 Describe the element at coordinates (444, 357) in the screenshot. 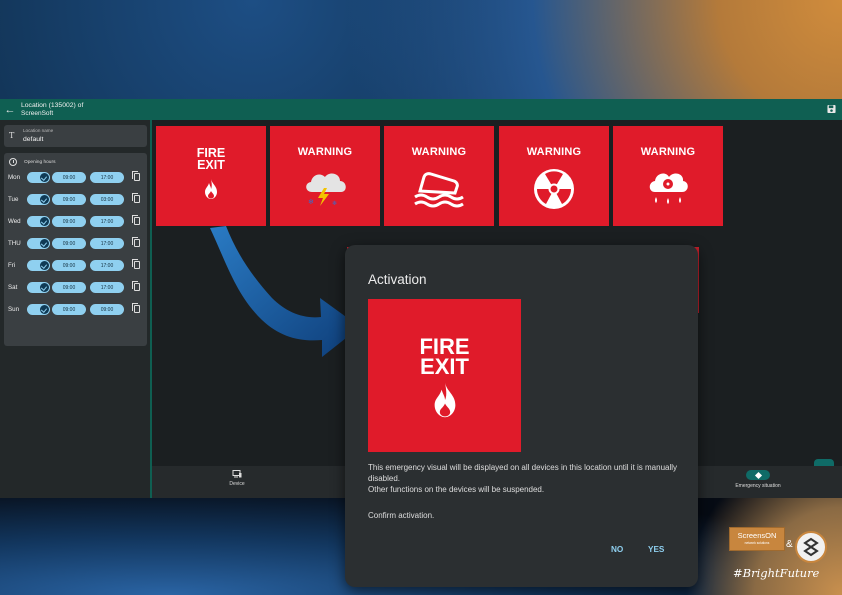

I see `dialog-fire-exit-label: FIRE EXIT` at that location.